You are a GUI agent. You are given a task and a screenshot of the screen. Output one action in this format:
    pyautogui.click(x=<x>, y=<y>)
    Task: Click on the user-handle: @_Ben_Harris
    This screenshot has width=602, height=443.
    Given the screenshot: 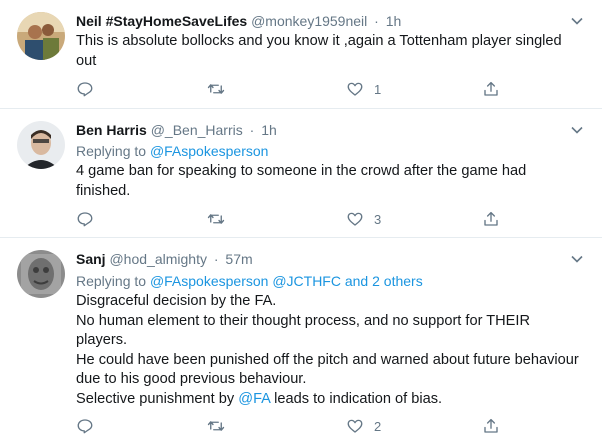 What is the action you would take?
    pyautogui.click(x=197, y=130)
    